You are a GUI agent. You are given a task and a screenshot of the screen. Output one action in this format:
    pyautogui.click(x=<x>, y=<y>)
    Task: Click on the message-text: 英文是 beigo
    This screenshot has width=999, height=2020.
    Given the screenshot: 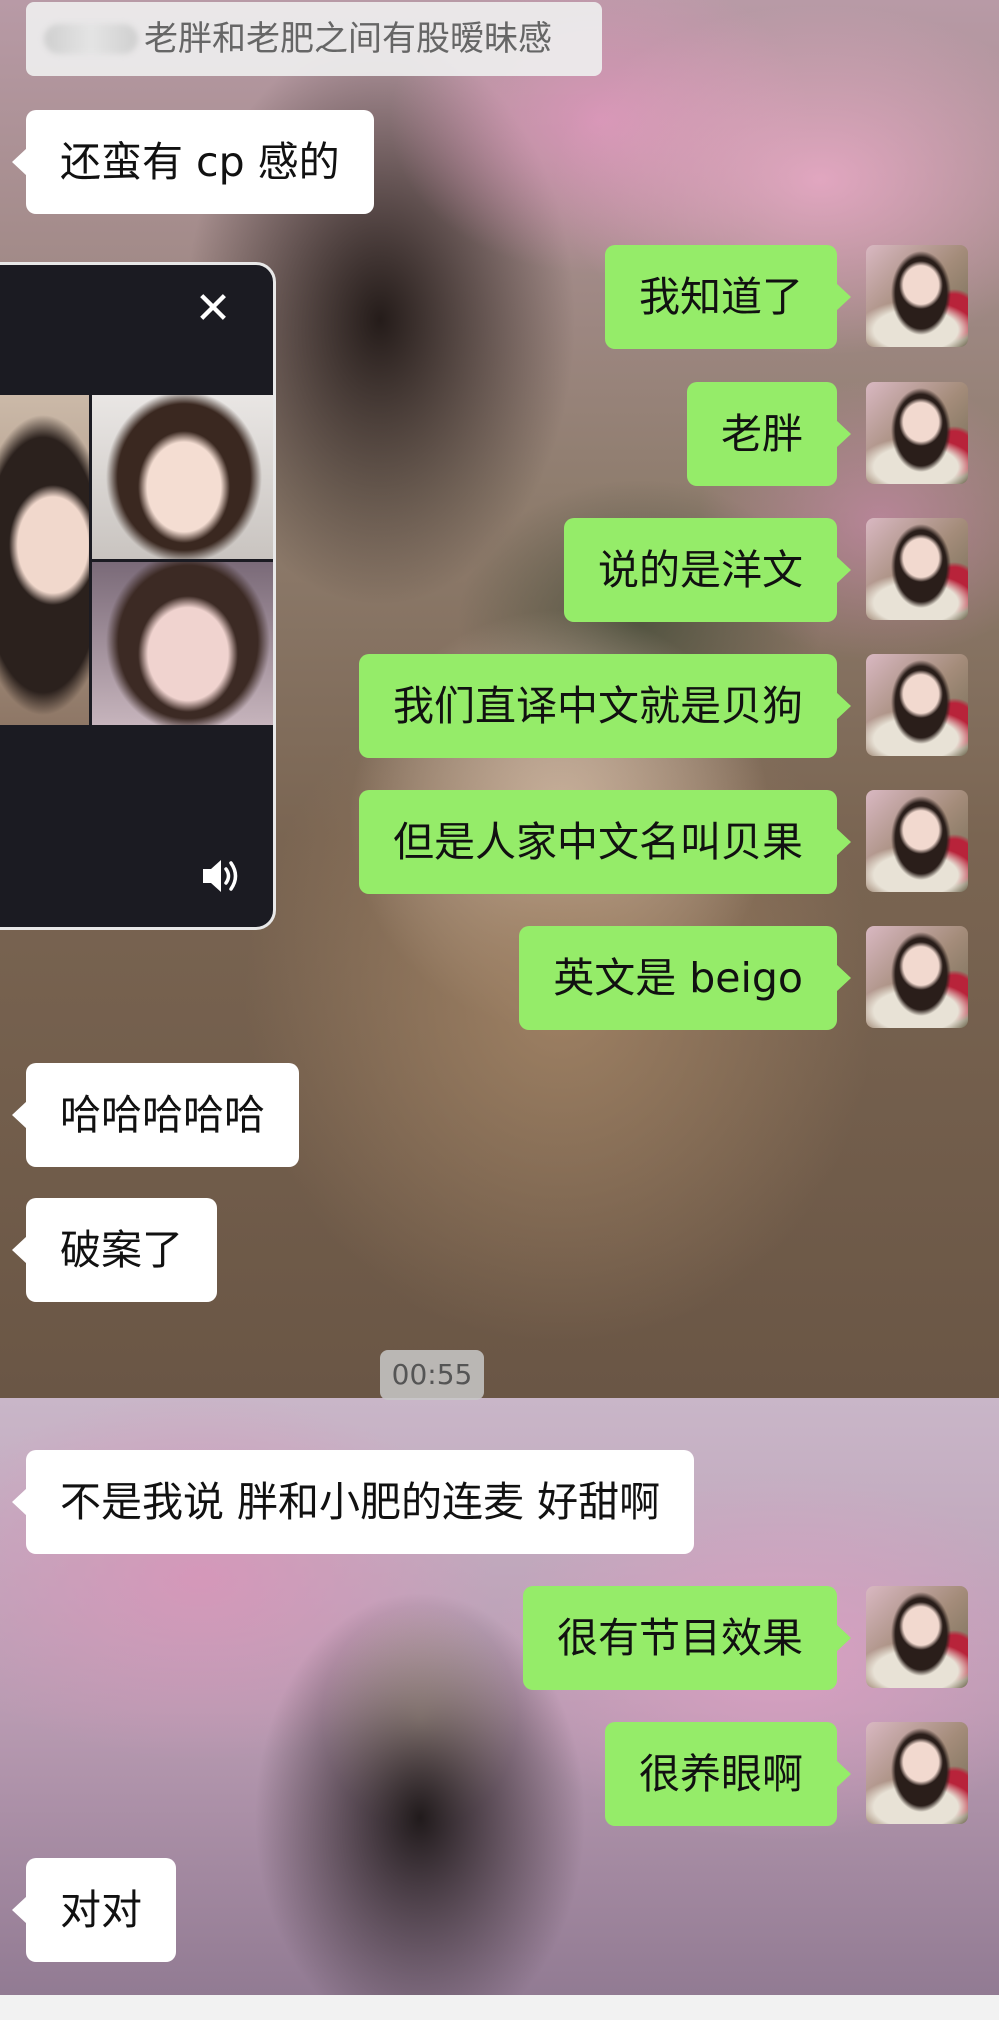 What is the action you would take?
    pyautogui.click(x=678, y=978)
    